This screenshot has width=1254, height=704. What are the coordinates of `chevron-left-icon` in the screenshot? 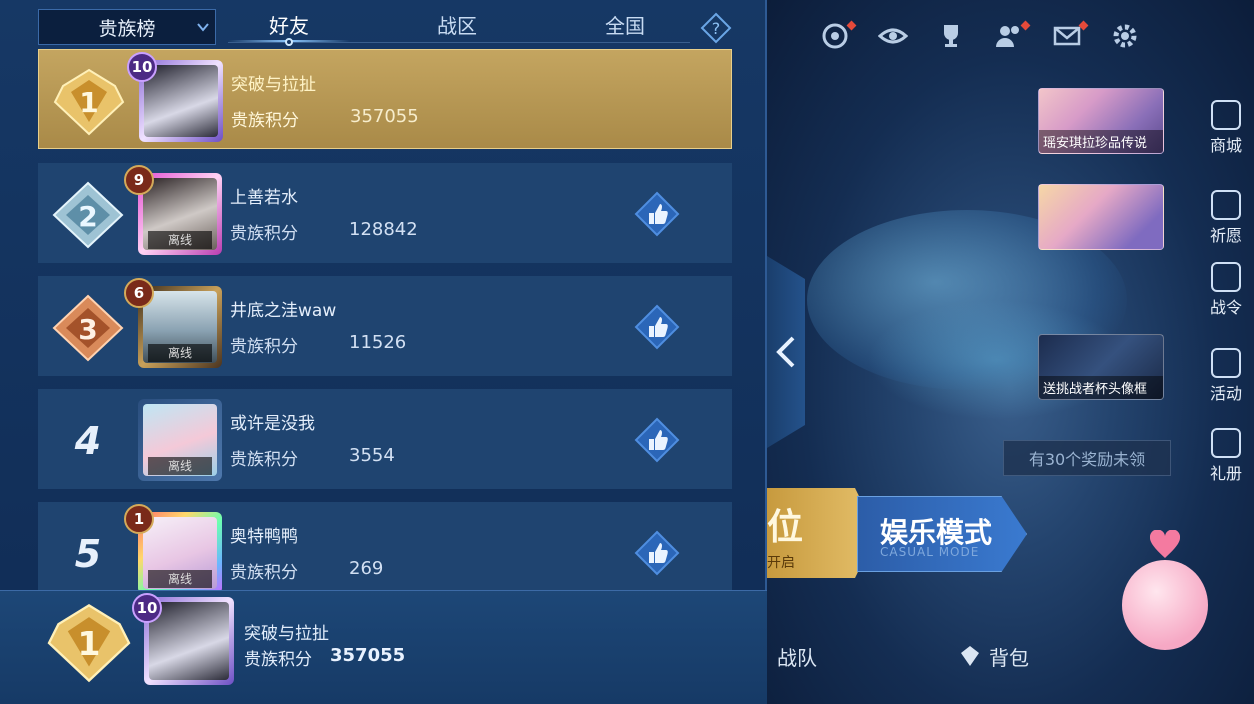 It's located at (785, 352).